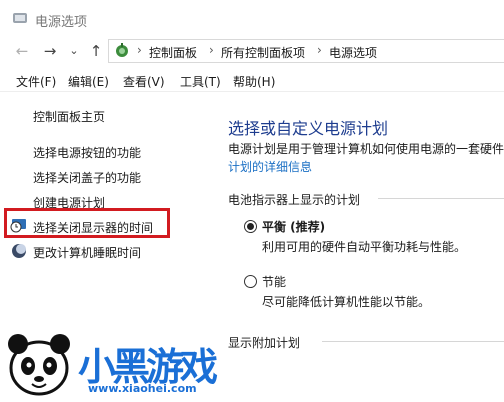  Describe the element at coordinates (69, 116) in the screenshot. I see `sidebar-item-home: 控制面板主页` at that location.